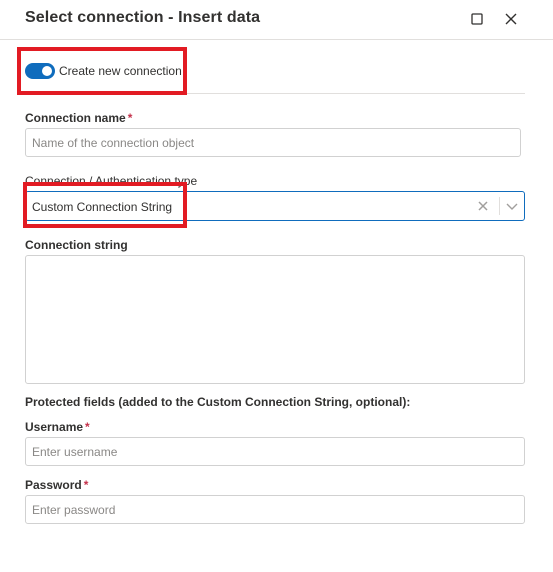  I want to click on close-icon, so click(511, 19).